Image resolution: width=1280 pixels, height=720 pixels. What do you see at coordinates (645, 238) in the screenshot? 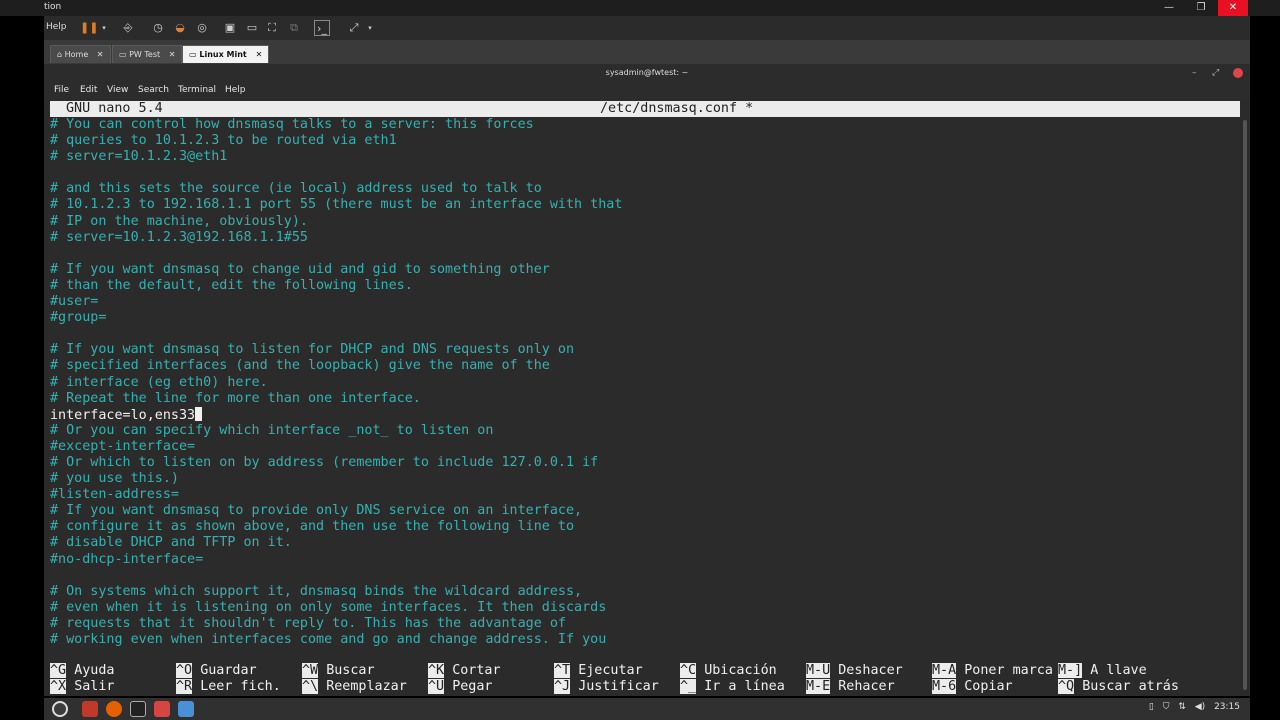
I see `editor-line: # server=10.1.2.3@192.168.1.1#55` at bounding box center [645, 238].